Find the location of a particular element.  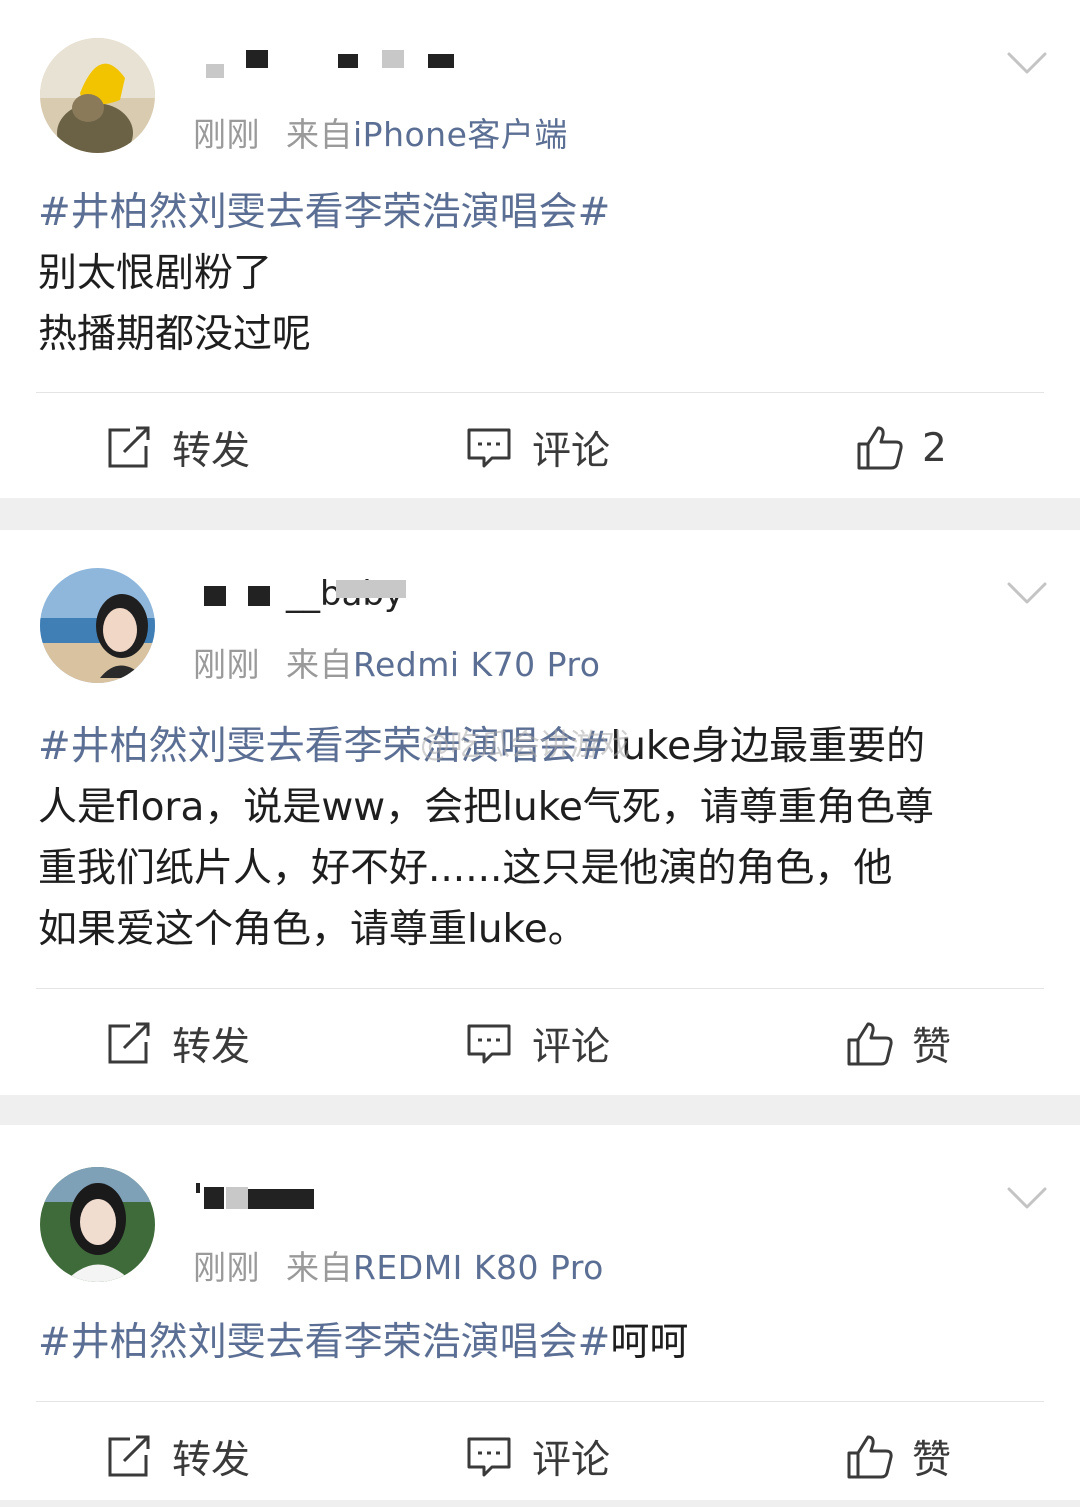

like-button: 2 is located at coordinates (901, 448).